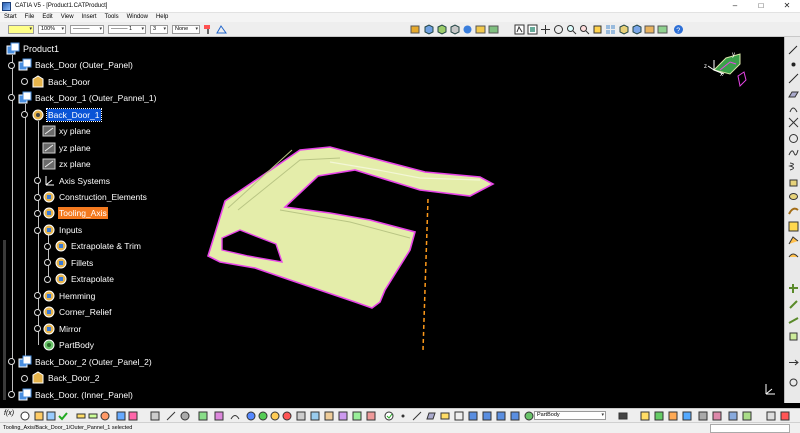 The image size is (800, 433). I want to click on menu-tools: Tools, so click(112, 17).